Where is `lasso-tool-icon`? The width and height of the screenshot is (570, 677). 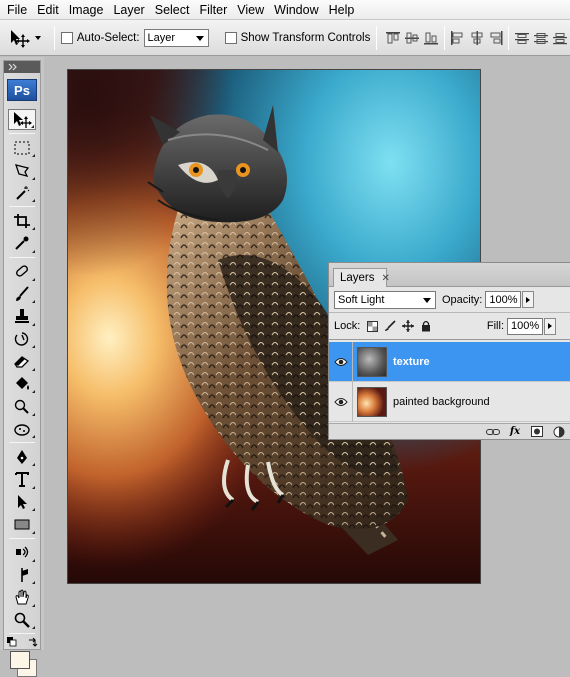 lasso-tool-icon is located at coordinates (22, 170).